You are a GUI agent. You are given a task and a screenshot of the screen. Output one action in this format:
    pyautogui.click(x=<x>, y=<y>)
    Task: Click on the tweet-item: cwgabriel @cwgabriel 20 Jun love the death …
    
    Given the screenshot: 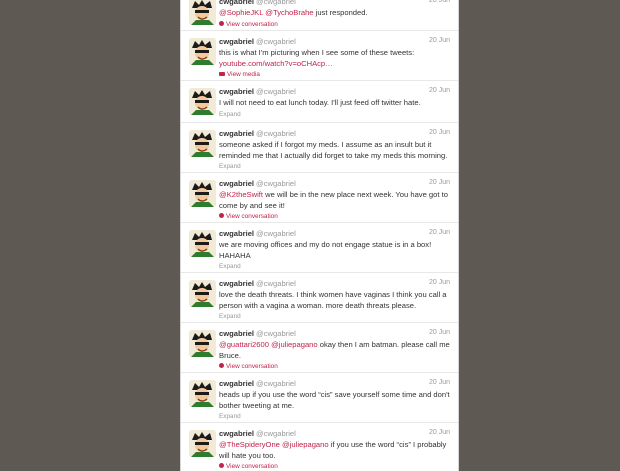 What is the action you would take?
    pyautogui.click(x=319, y=298)
    